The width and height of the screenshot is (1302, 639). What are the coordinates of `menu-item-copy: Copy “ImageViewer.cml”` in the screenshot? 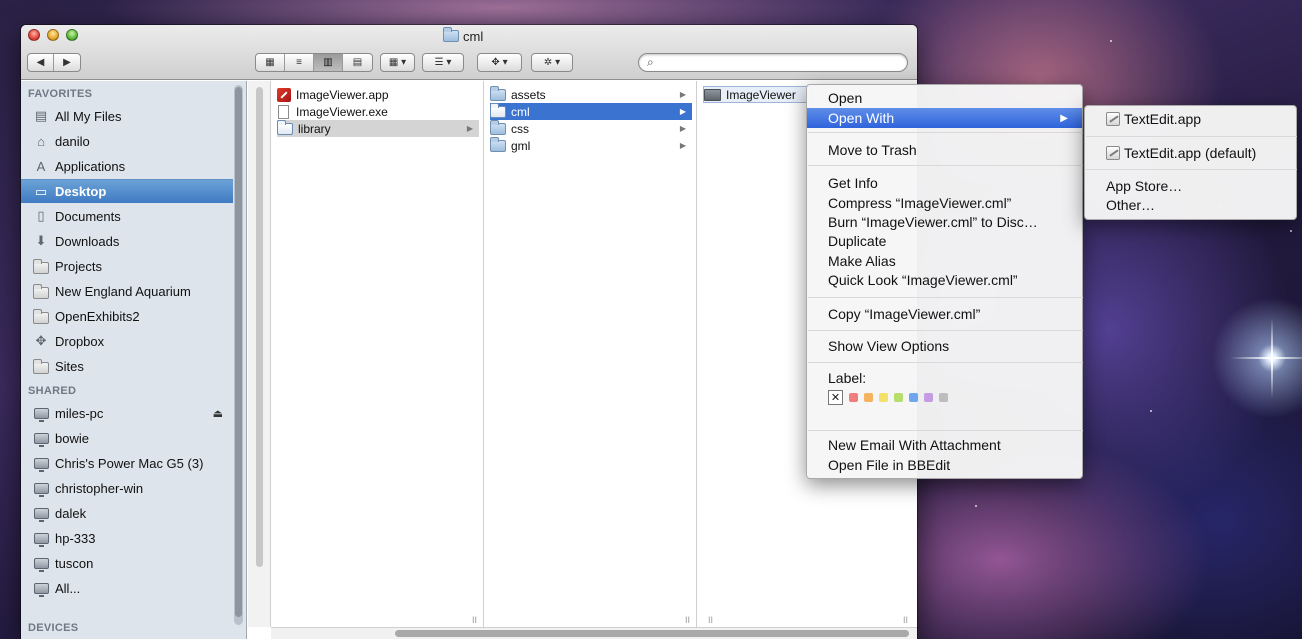 It's located at (944, 314).